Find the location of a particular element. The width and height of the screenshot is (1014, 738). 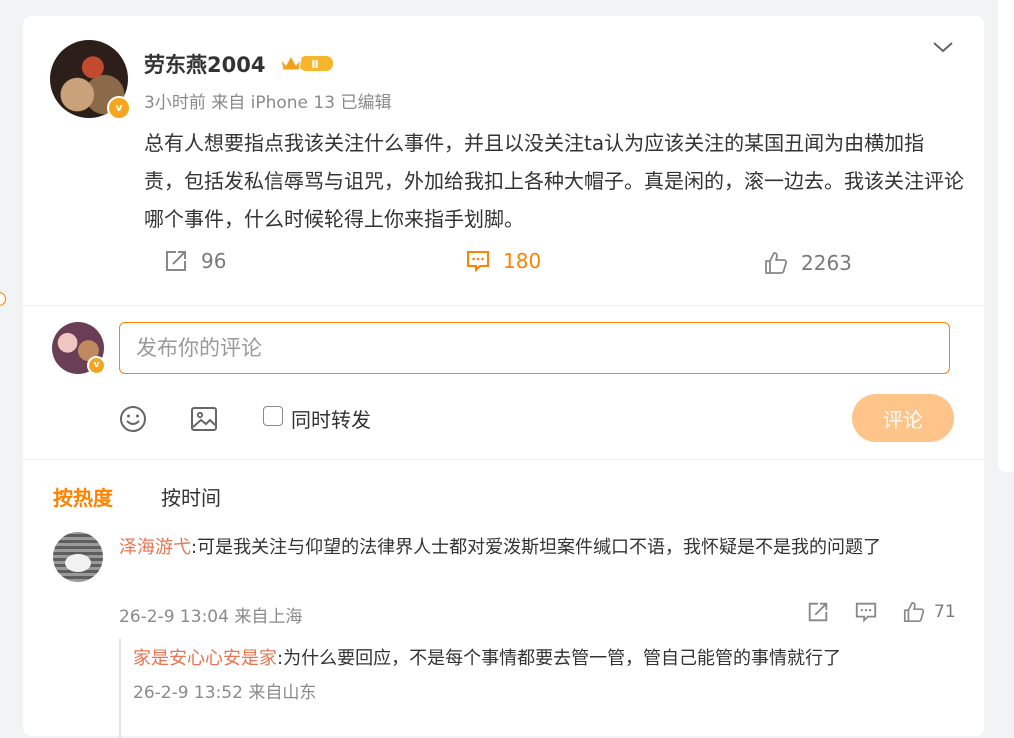

like-button: 2263 is located at coordinates (807, 263).